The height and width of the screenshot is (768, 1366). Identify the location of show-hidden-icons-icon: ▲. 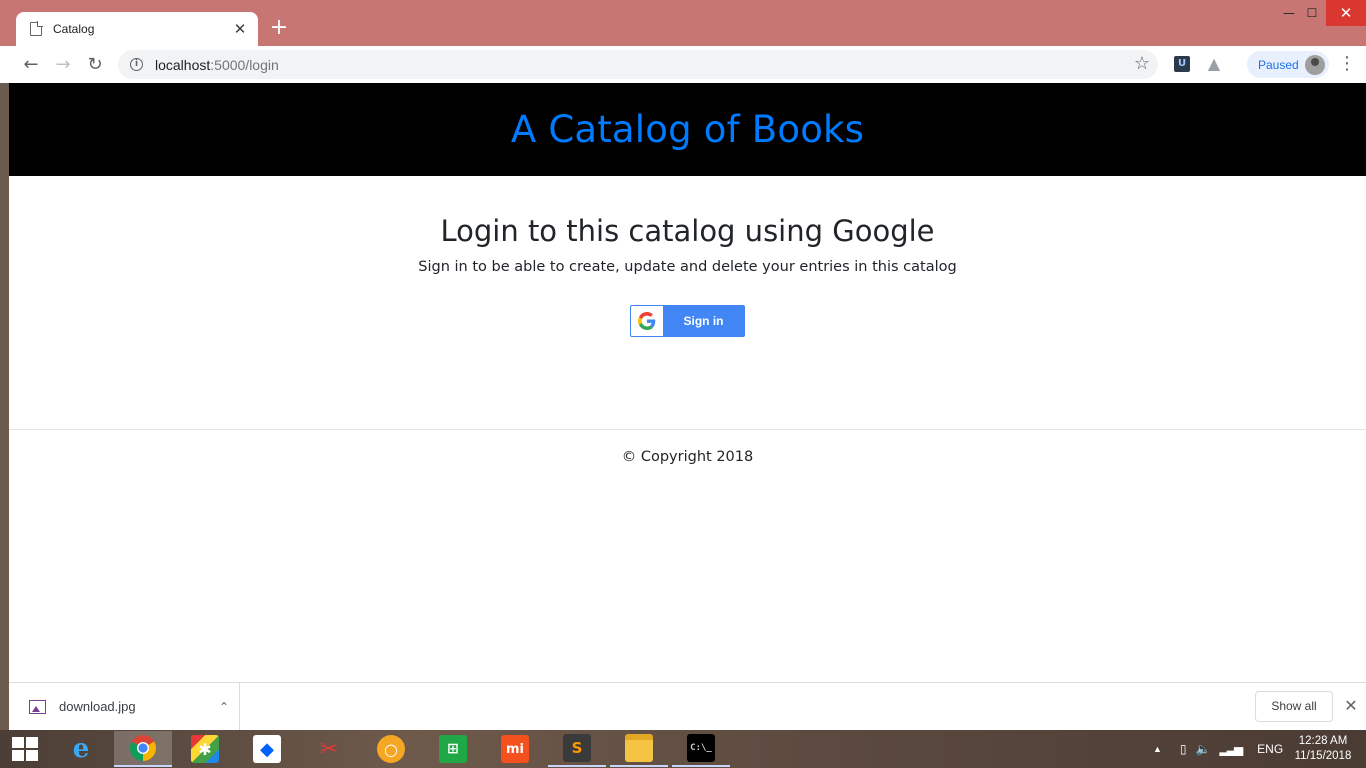
(1157, 749).